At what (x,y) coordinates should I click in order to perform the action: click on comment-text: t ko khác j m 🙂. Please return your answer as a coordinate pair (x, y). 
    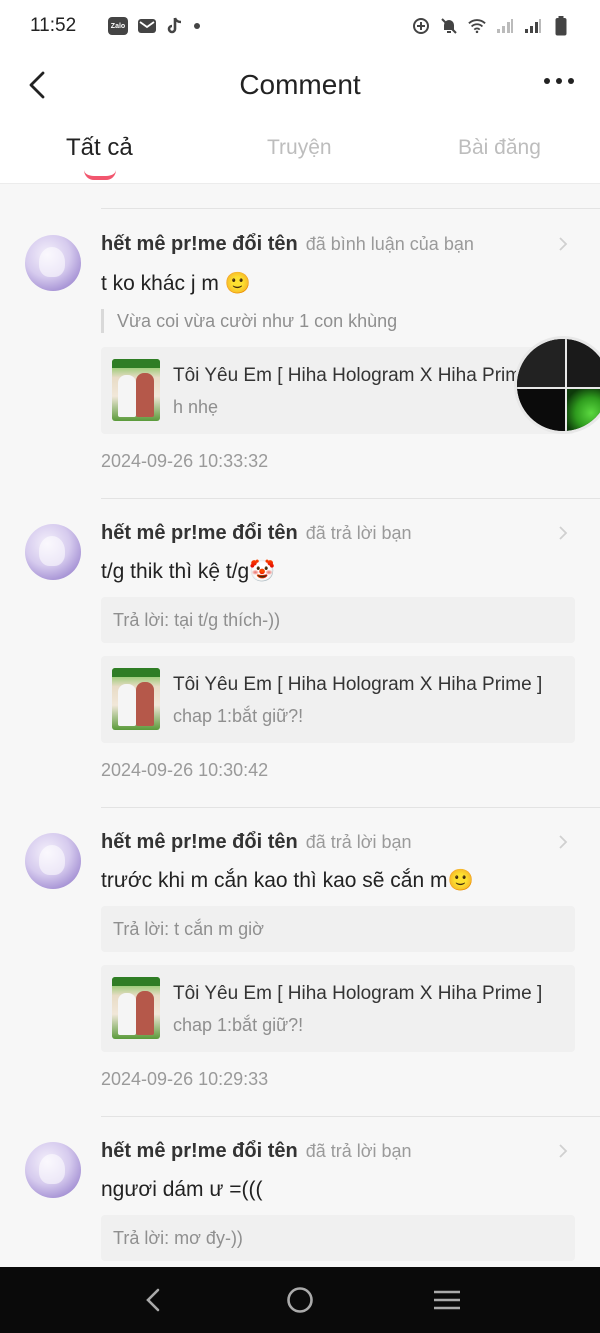
    Looking at the image, I should click on (176, 283).